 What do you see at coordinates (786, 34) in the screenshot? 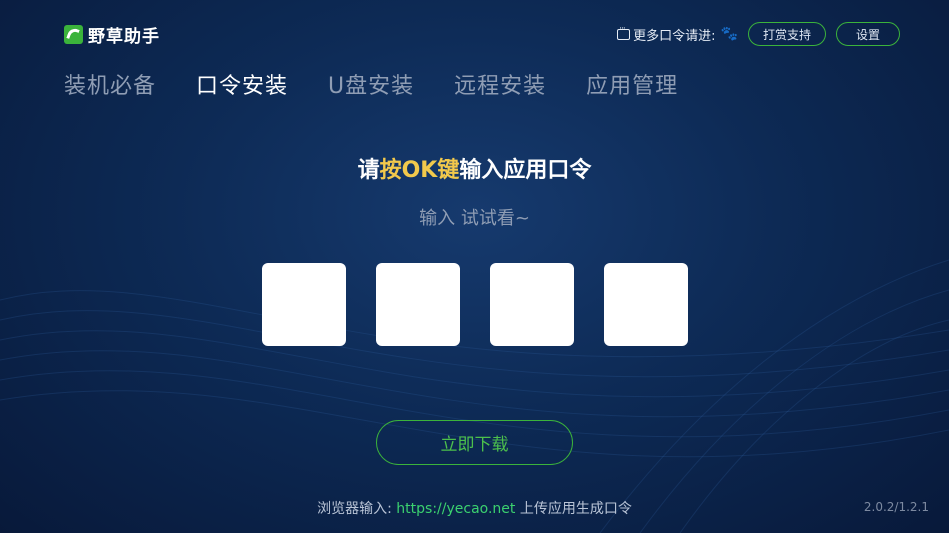
I see `reward-button: 打赏支持` at bounding box center [786, 34].